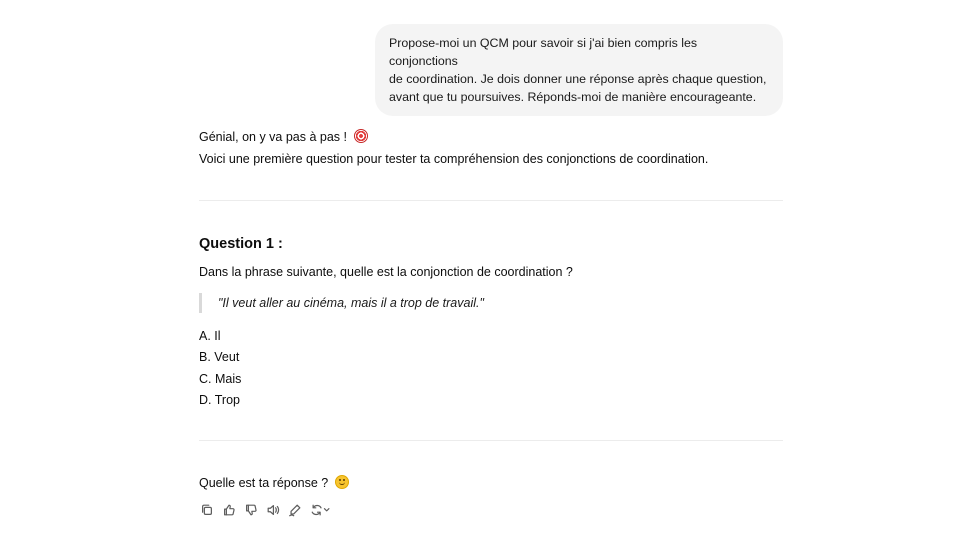 Image resolution: width=980 pixels, height=551 pixels. Describe the element at coordinates (220, 379) in the screenshot. I see `answer-option-c: C. Mais` at that location.